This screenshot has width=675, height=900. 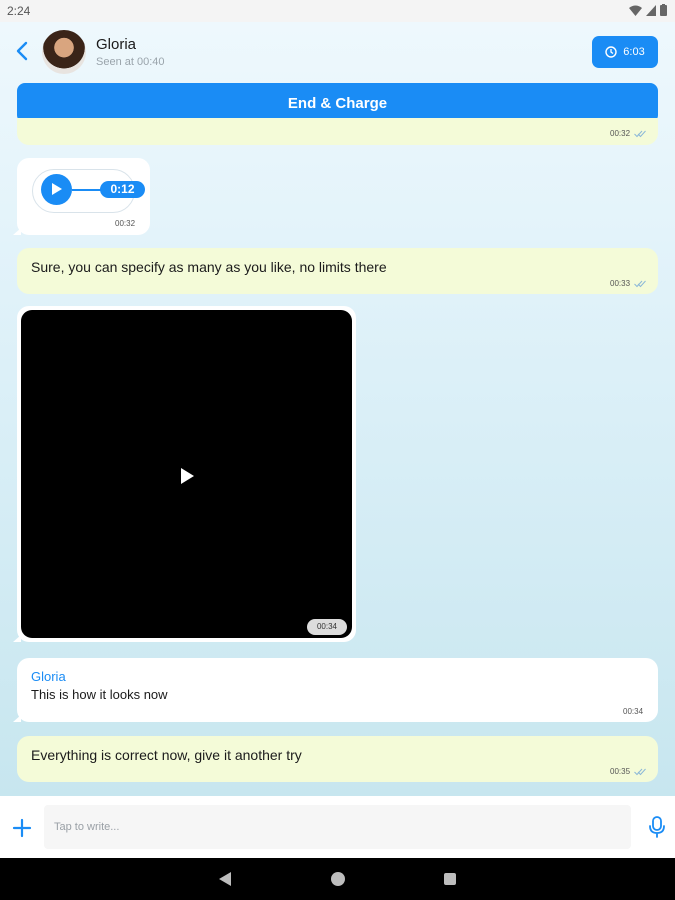 I want to click on nav-home-icon, so click(x=338, y=879).